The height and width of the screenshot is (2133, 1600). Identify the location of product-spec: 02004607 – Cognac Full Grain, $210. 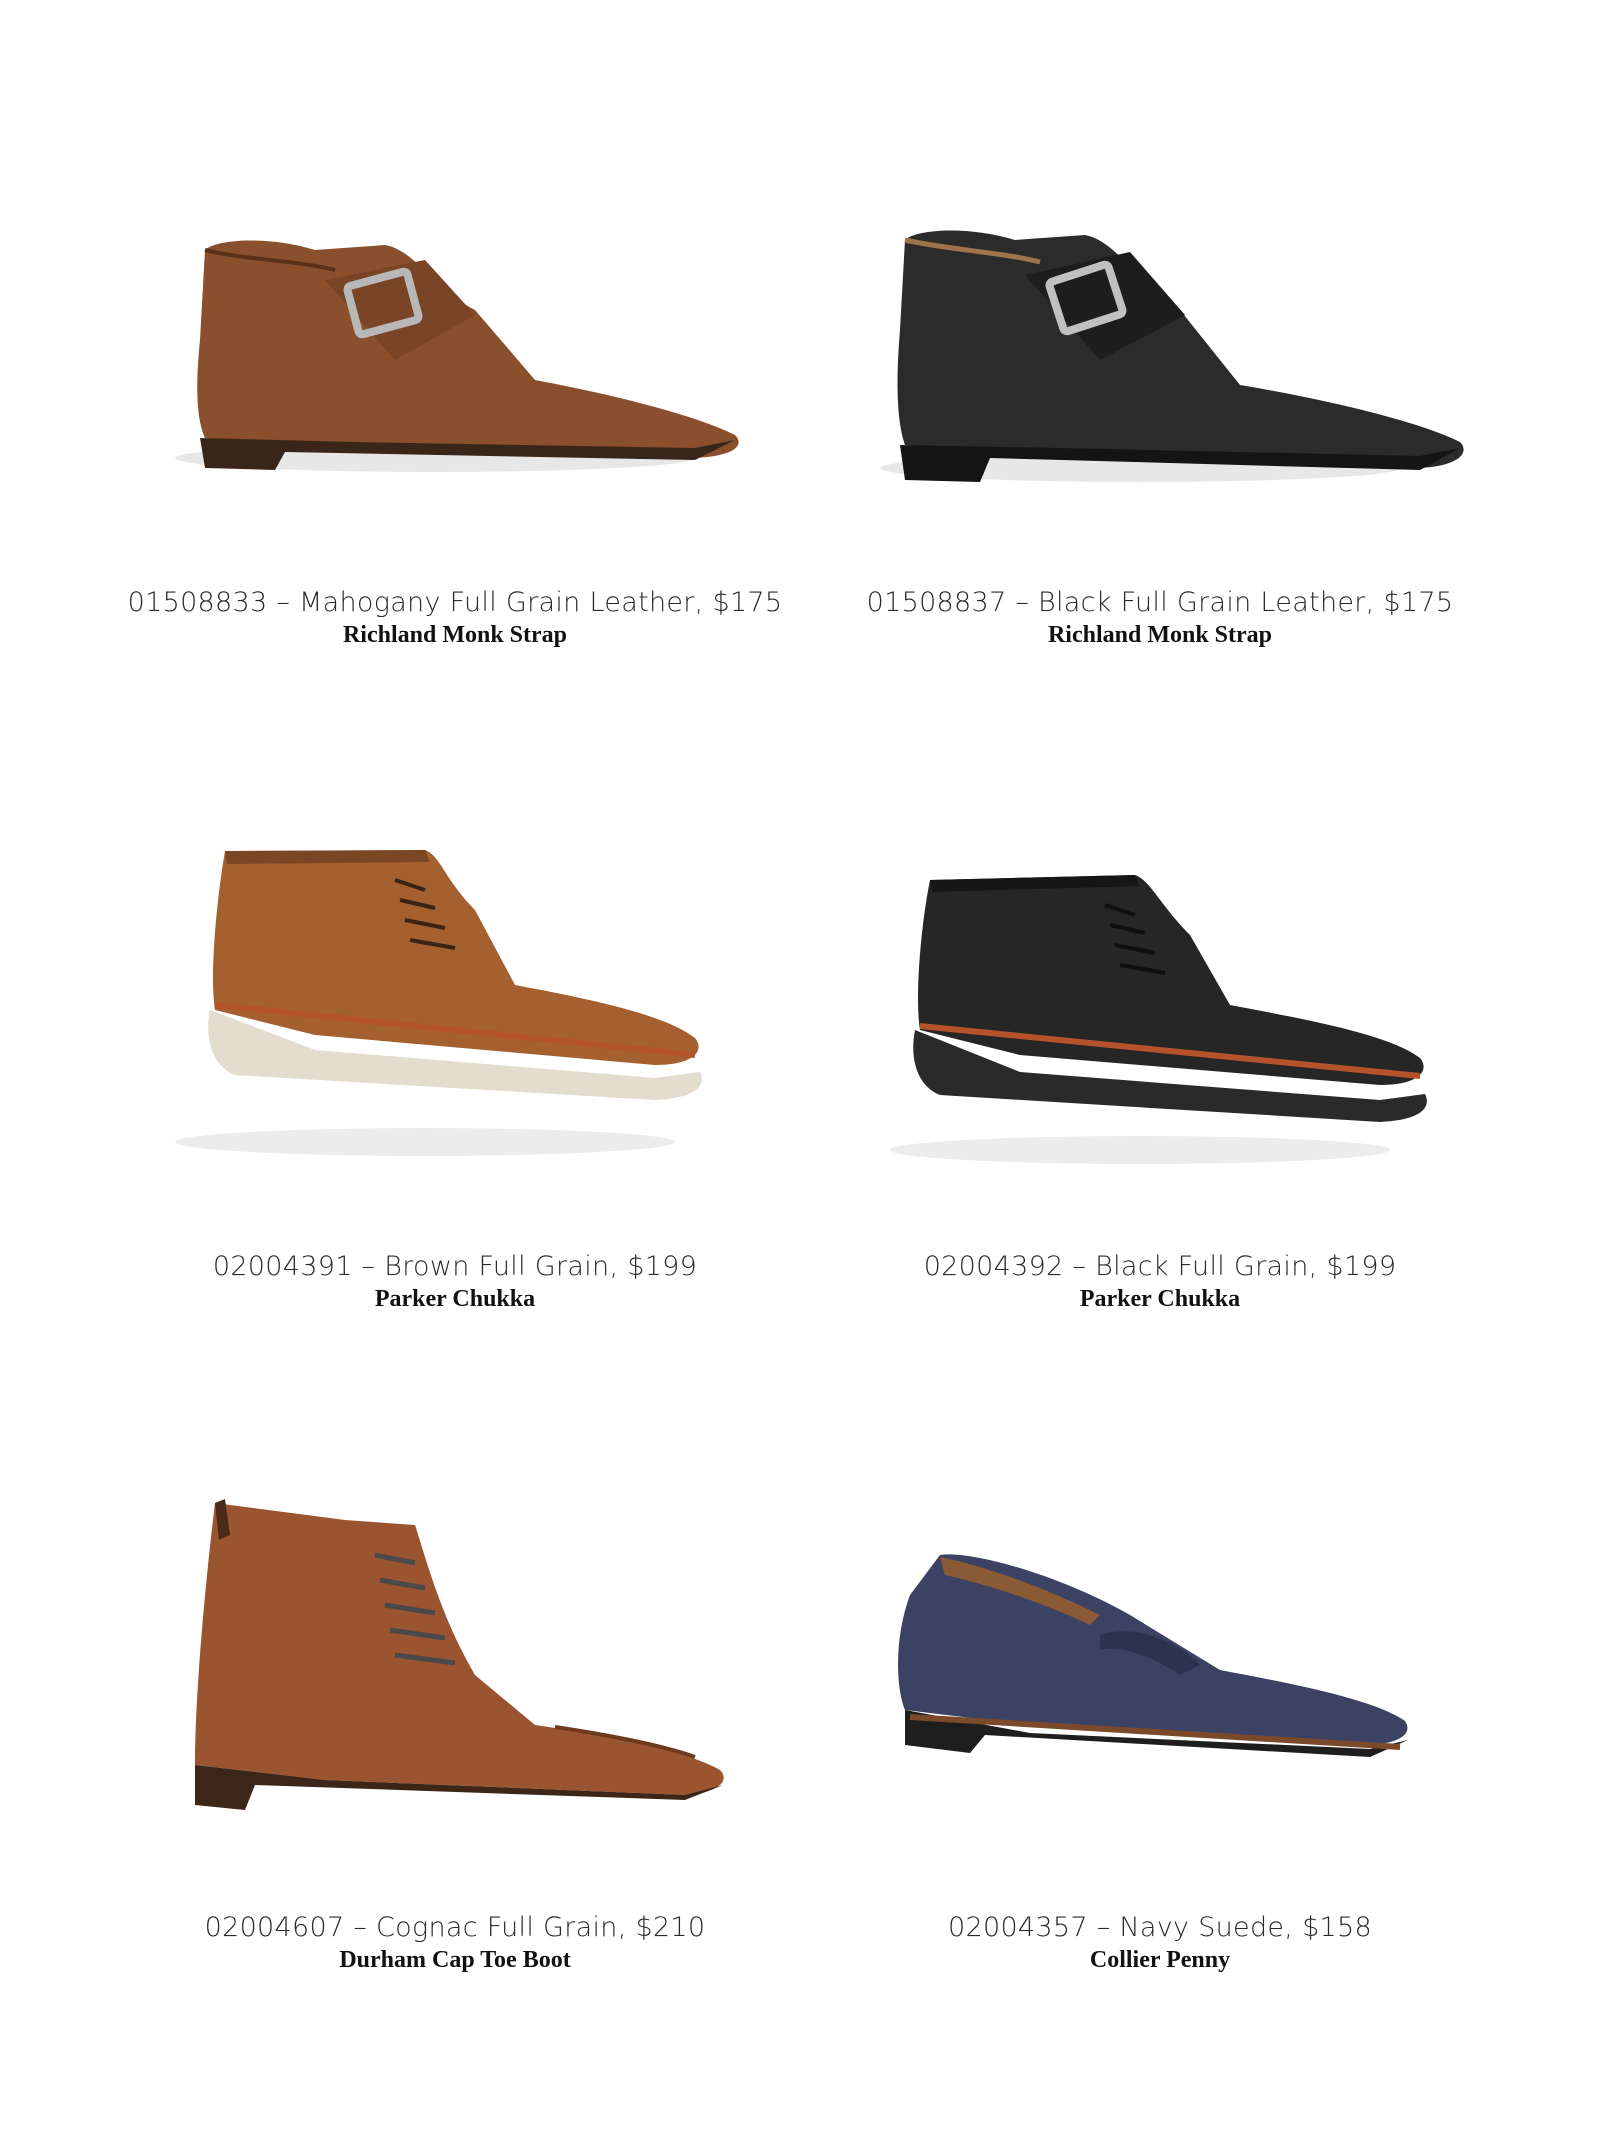
(455, 1927).